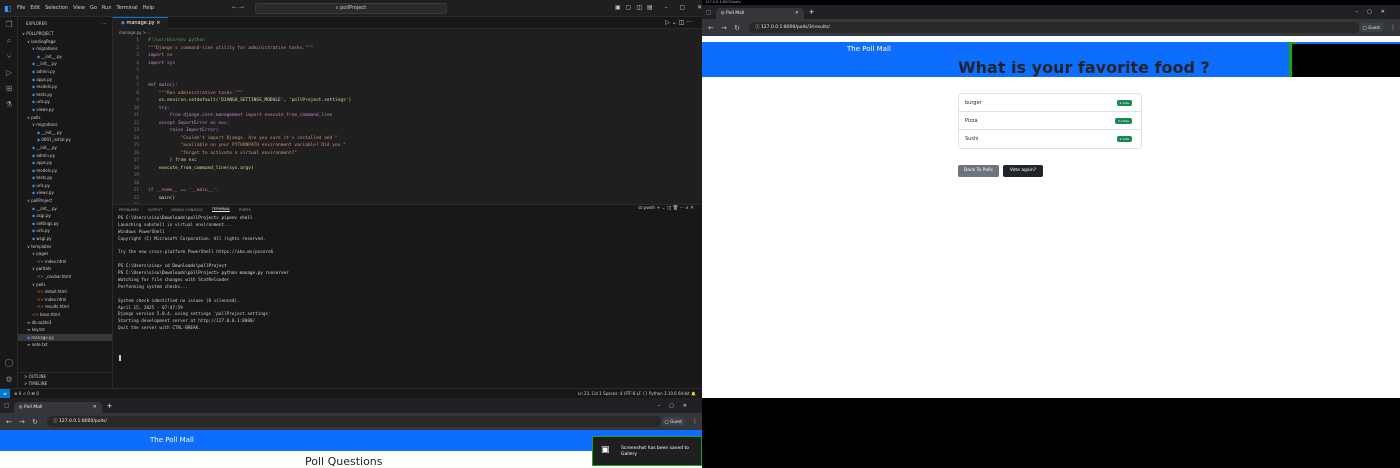 The width and height of the screenshot is (1400, 468). What do you see at coordinates (65, 254) in the screenshot?
I see `tree-item: ∨ pages` at bounding box center [65, 254].